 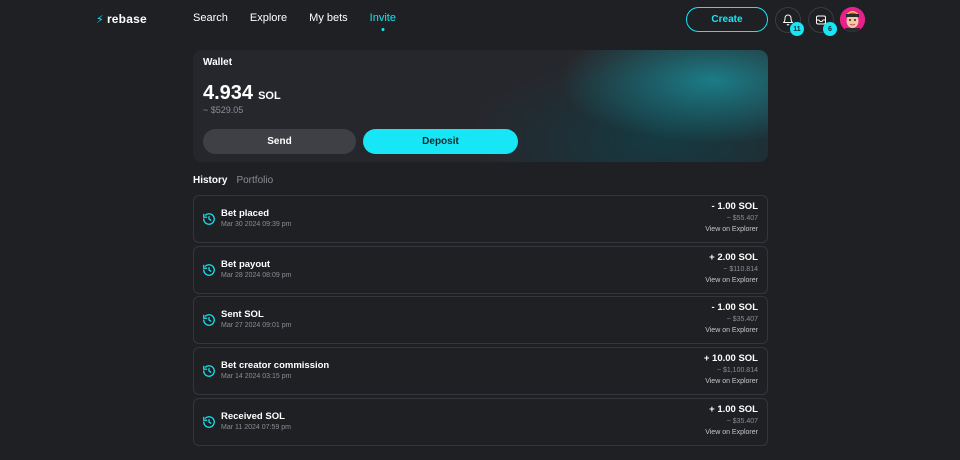 I want to click on avatar-illustration, so click(x=852, y=19).